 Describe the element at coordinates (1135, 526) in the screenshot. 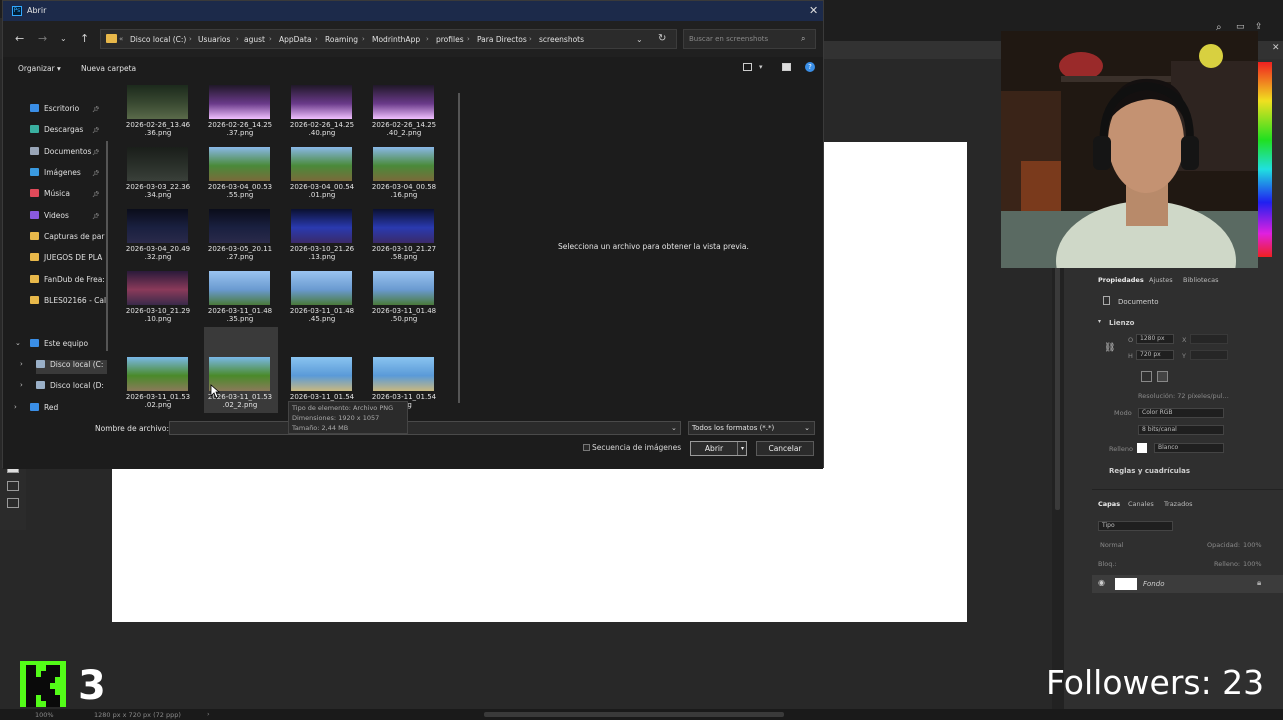

I see `layer-filter-input: Tipo` at that location.